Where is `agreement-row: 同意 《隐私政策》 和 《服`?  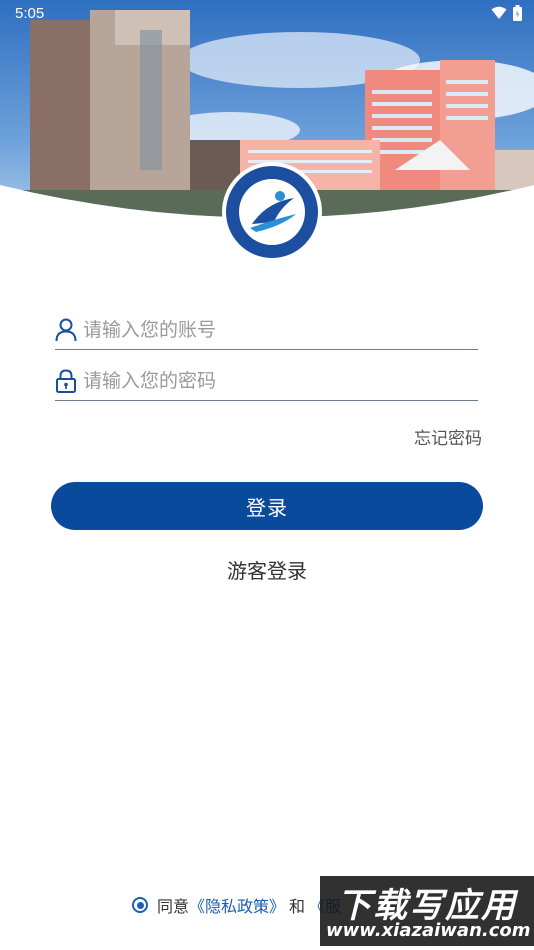 agreement-row: 同意 《隐私政策》 和 《服 is located at coordinates (236, 905).